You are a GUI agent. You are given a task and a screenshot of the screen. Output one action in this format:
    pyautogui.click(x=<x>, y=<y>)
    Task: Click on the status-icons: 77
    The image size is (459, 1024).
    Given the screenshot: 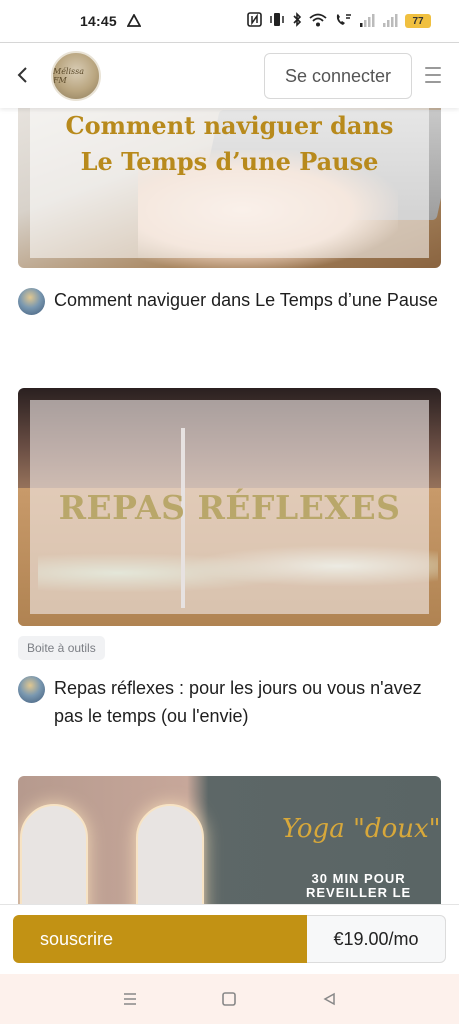 What is the action you would take?
    pyautogui.click(x=339, y=21)
    